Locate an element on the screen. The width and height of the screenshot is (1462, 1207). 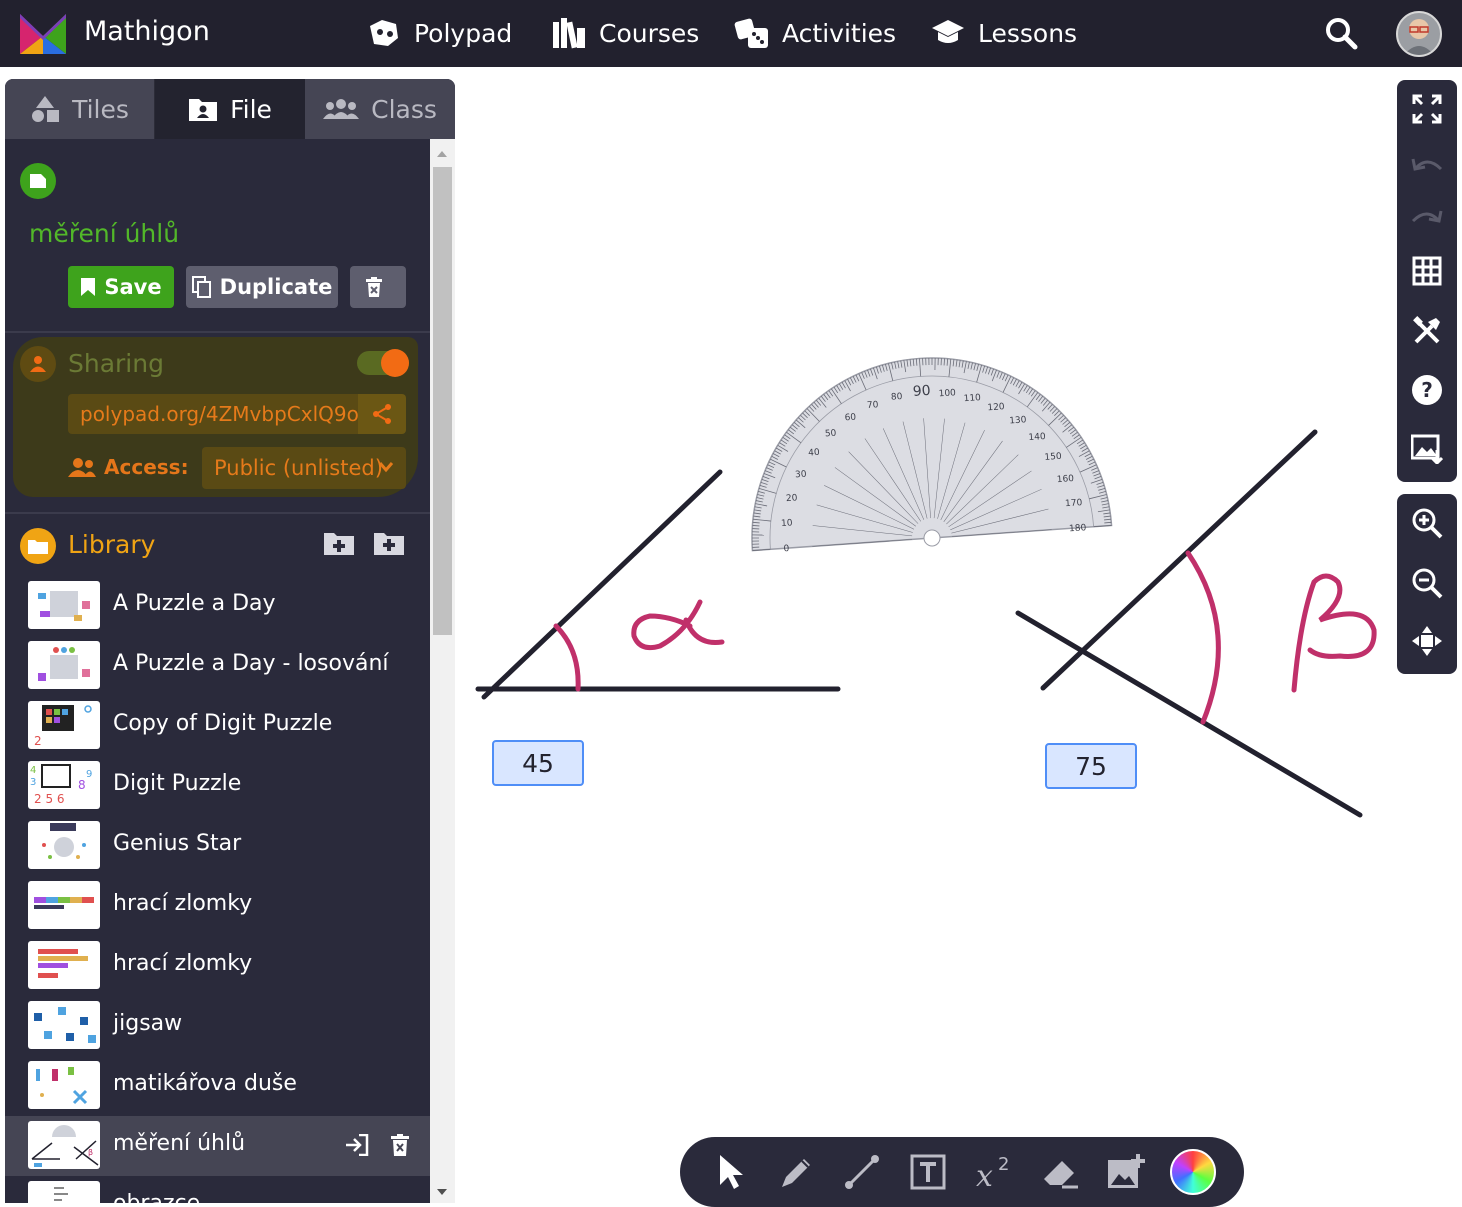
tab-file-label: File is located at coordinates (251, 109).